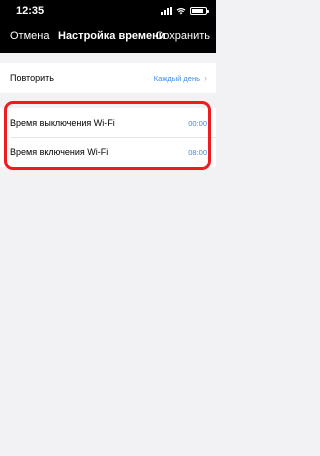 The width and height of the screenshot is (320, 456). What do you see at coordinates (107, 135) in the screenshot?
I see `highlight-annotation` at bounding box center [107, 135].